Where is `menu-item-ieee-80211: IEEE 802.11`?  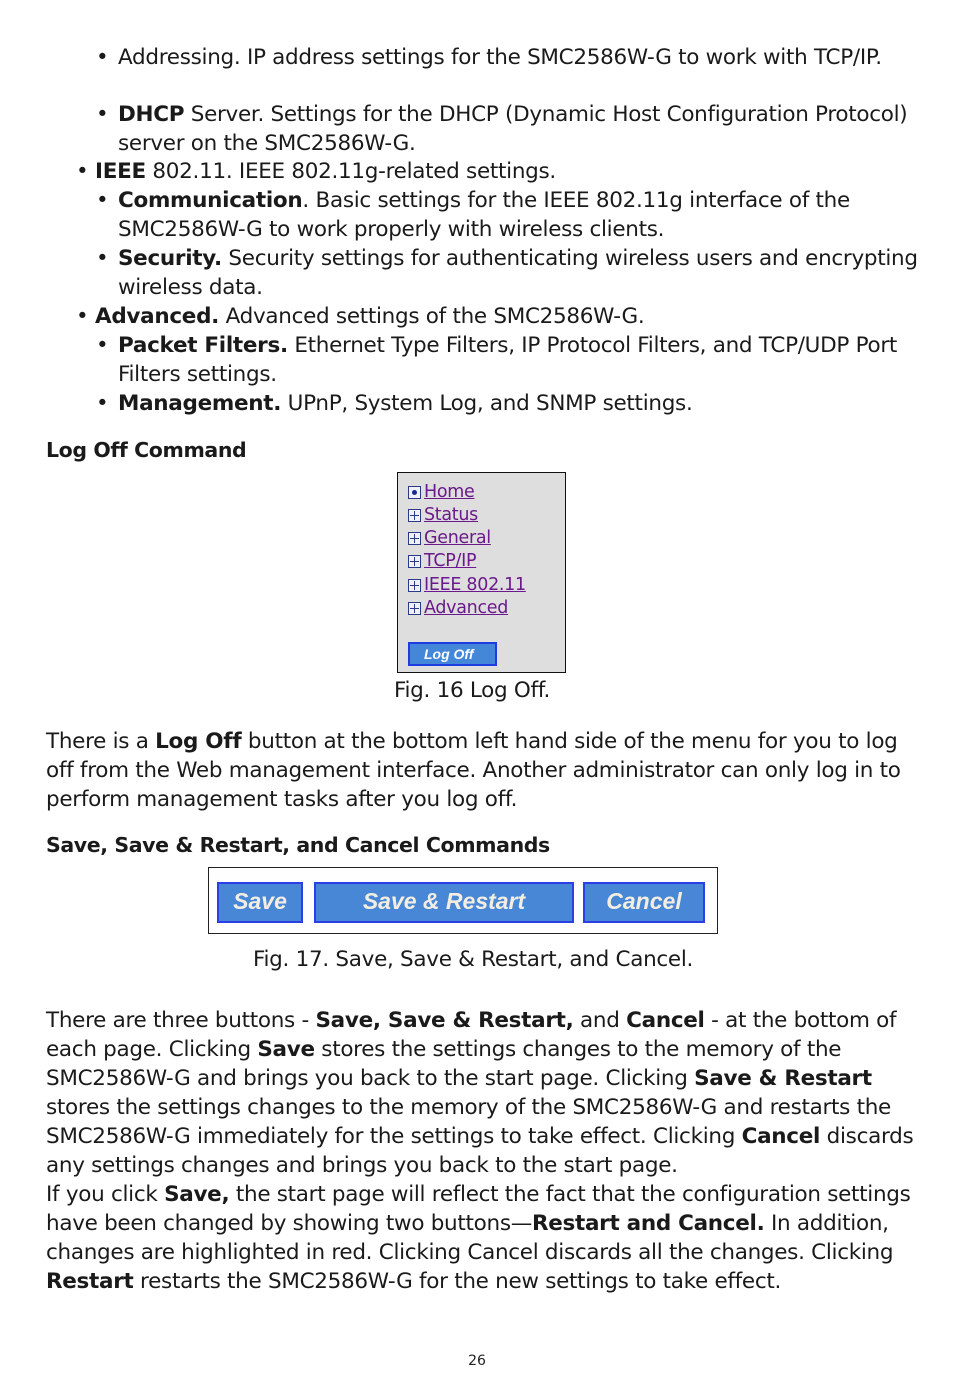 menu-item-ieee-80211: IEEE 802.11 is located at coordinates (467, 585).